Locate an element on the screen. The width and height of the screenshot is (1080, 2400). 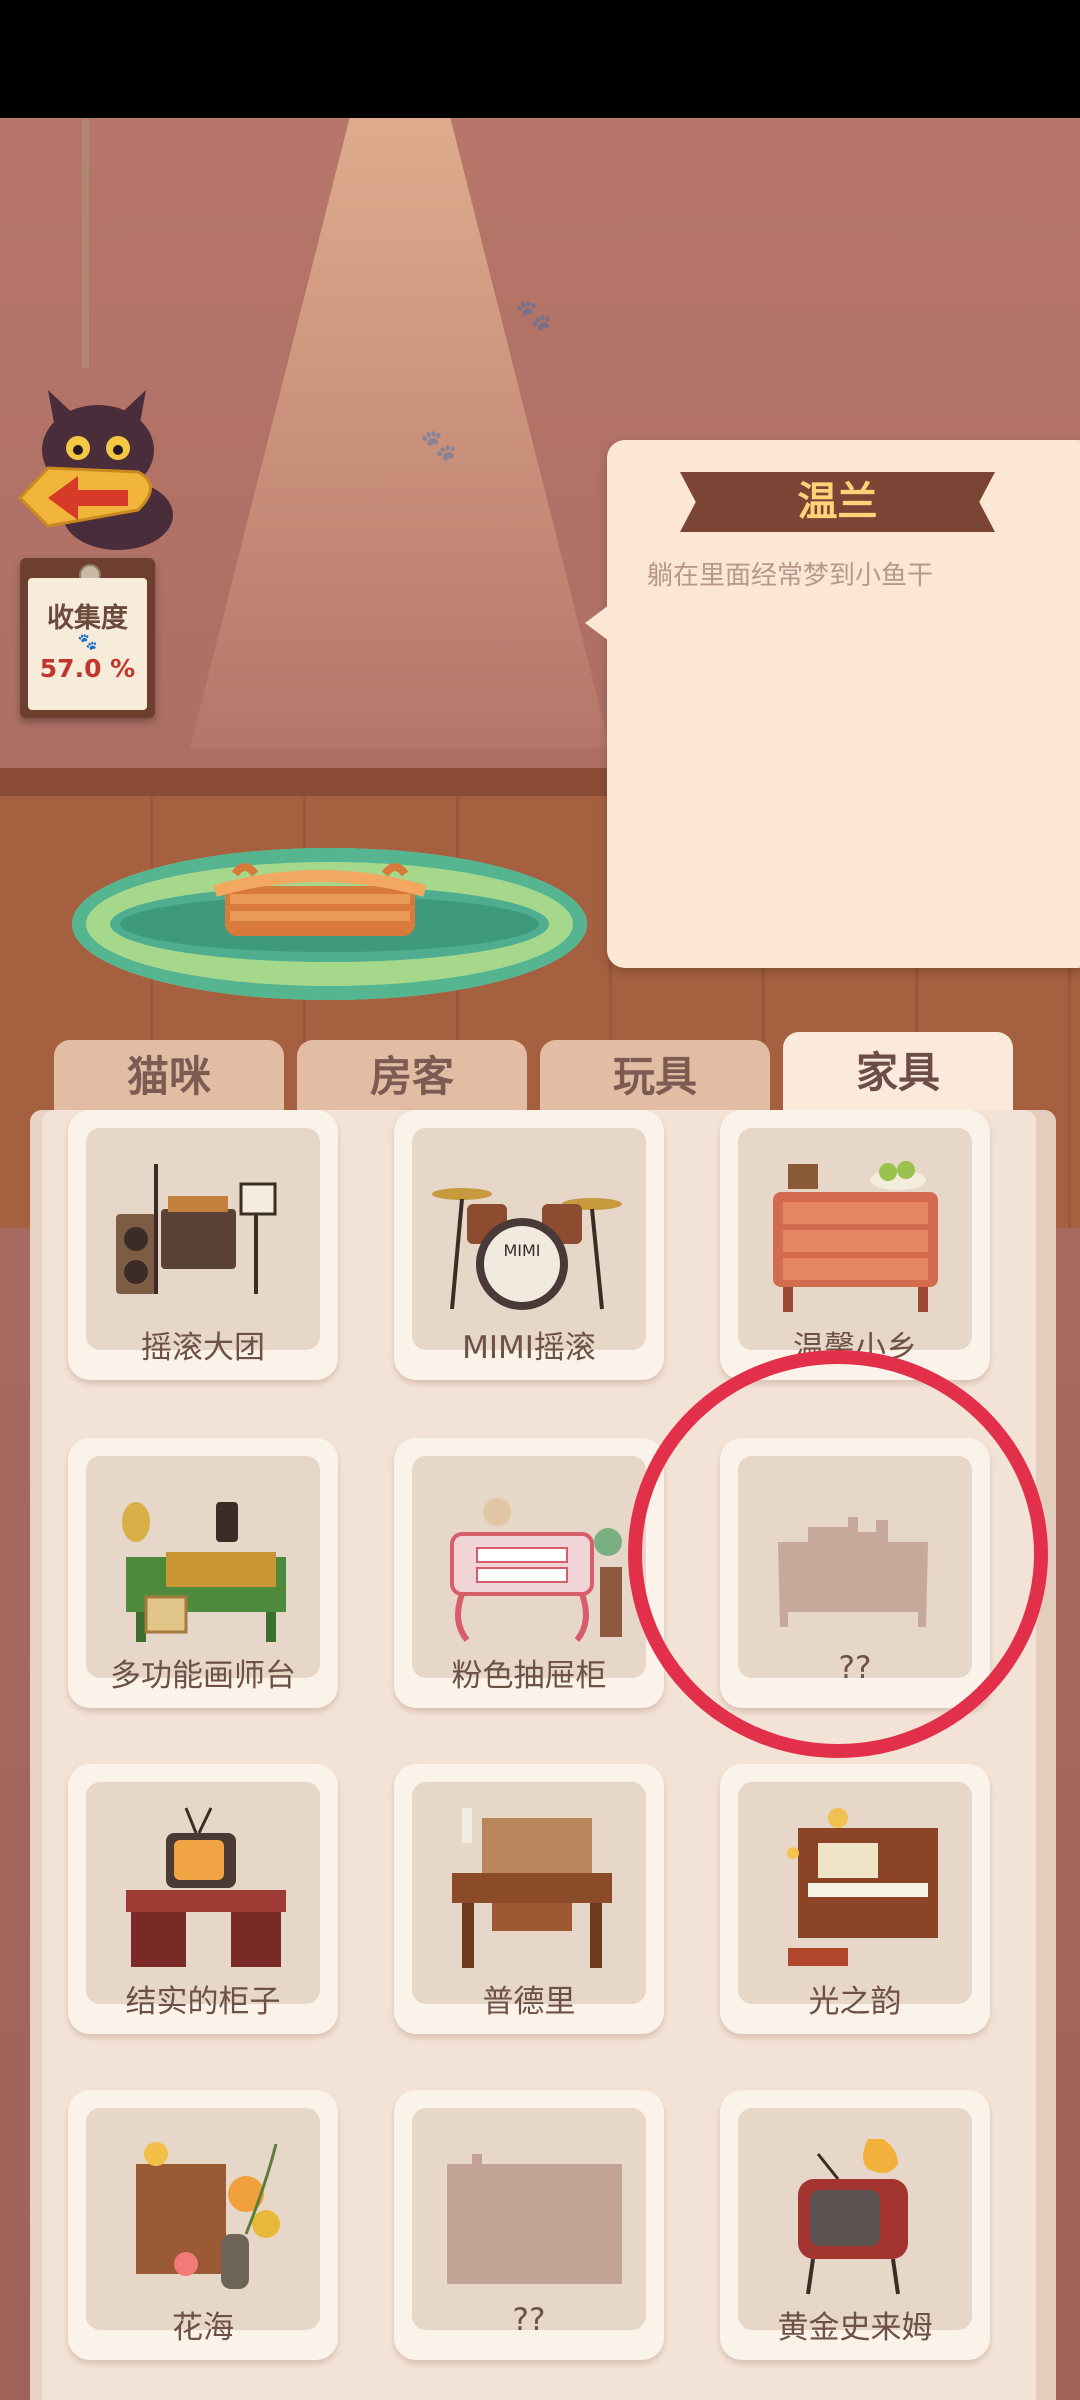
collection-title: 收集度 is located at coordinates (87, 618).